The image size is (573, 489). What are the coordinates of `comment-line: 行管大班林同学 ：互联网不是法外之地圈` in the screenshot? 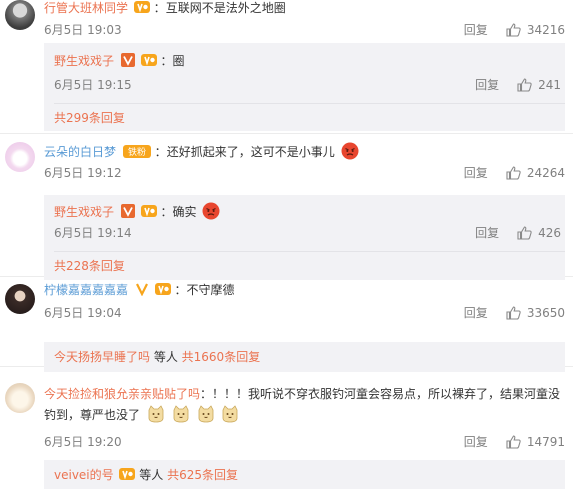 It's located at (165, 8).